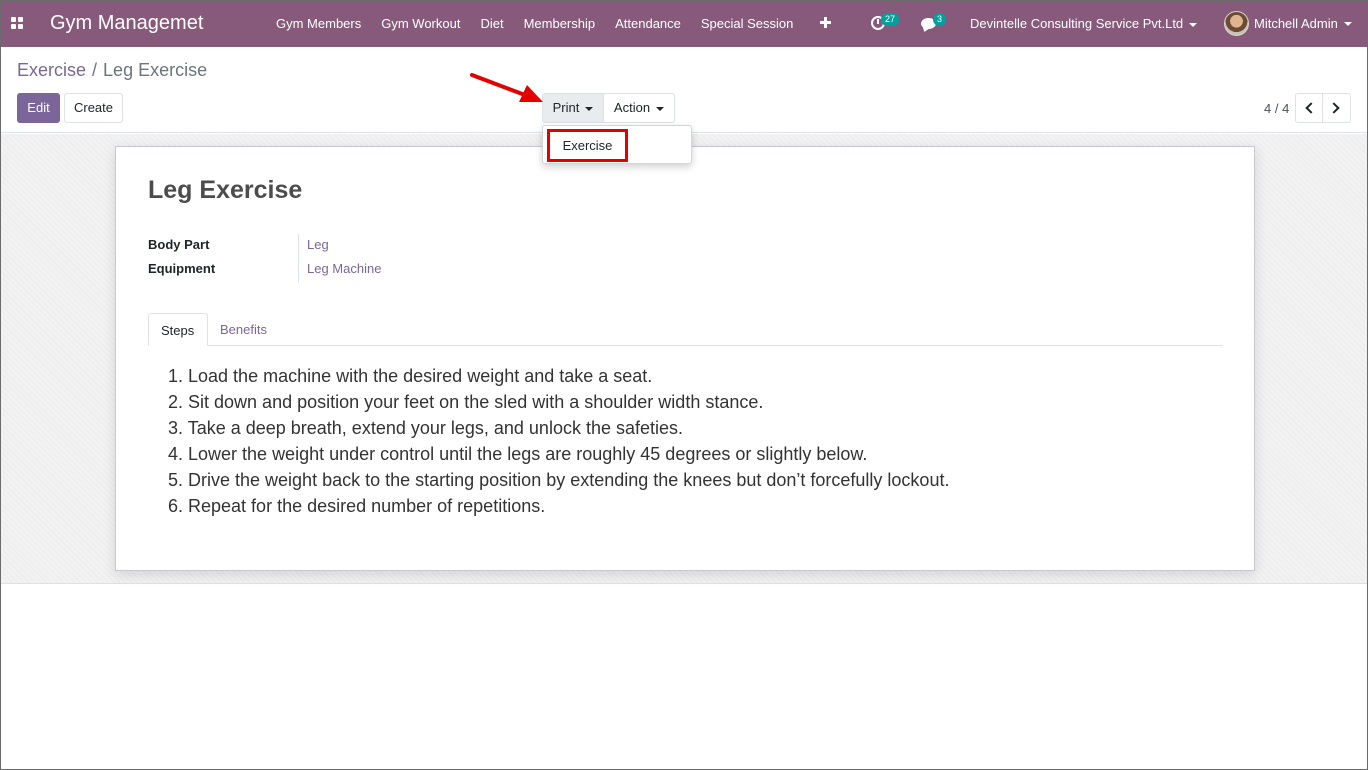 The height and width of the screenshot is (770, 1368). I want to click on chevron-left-icon, so click(1311, 108).